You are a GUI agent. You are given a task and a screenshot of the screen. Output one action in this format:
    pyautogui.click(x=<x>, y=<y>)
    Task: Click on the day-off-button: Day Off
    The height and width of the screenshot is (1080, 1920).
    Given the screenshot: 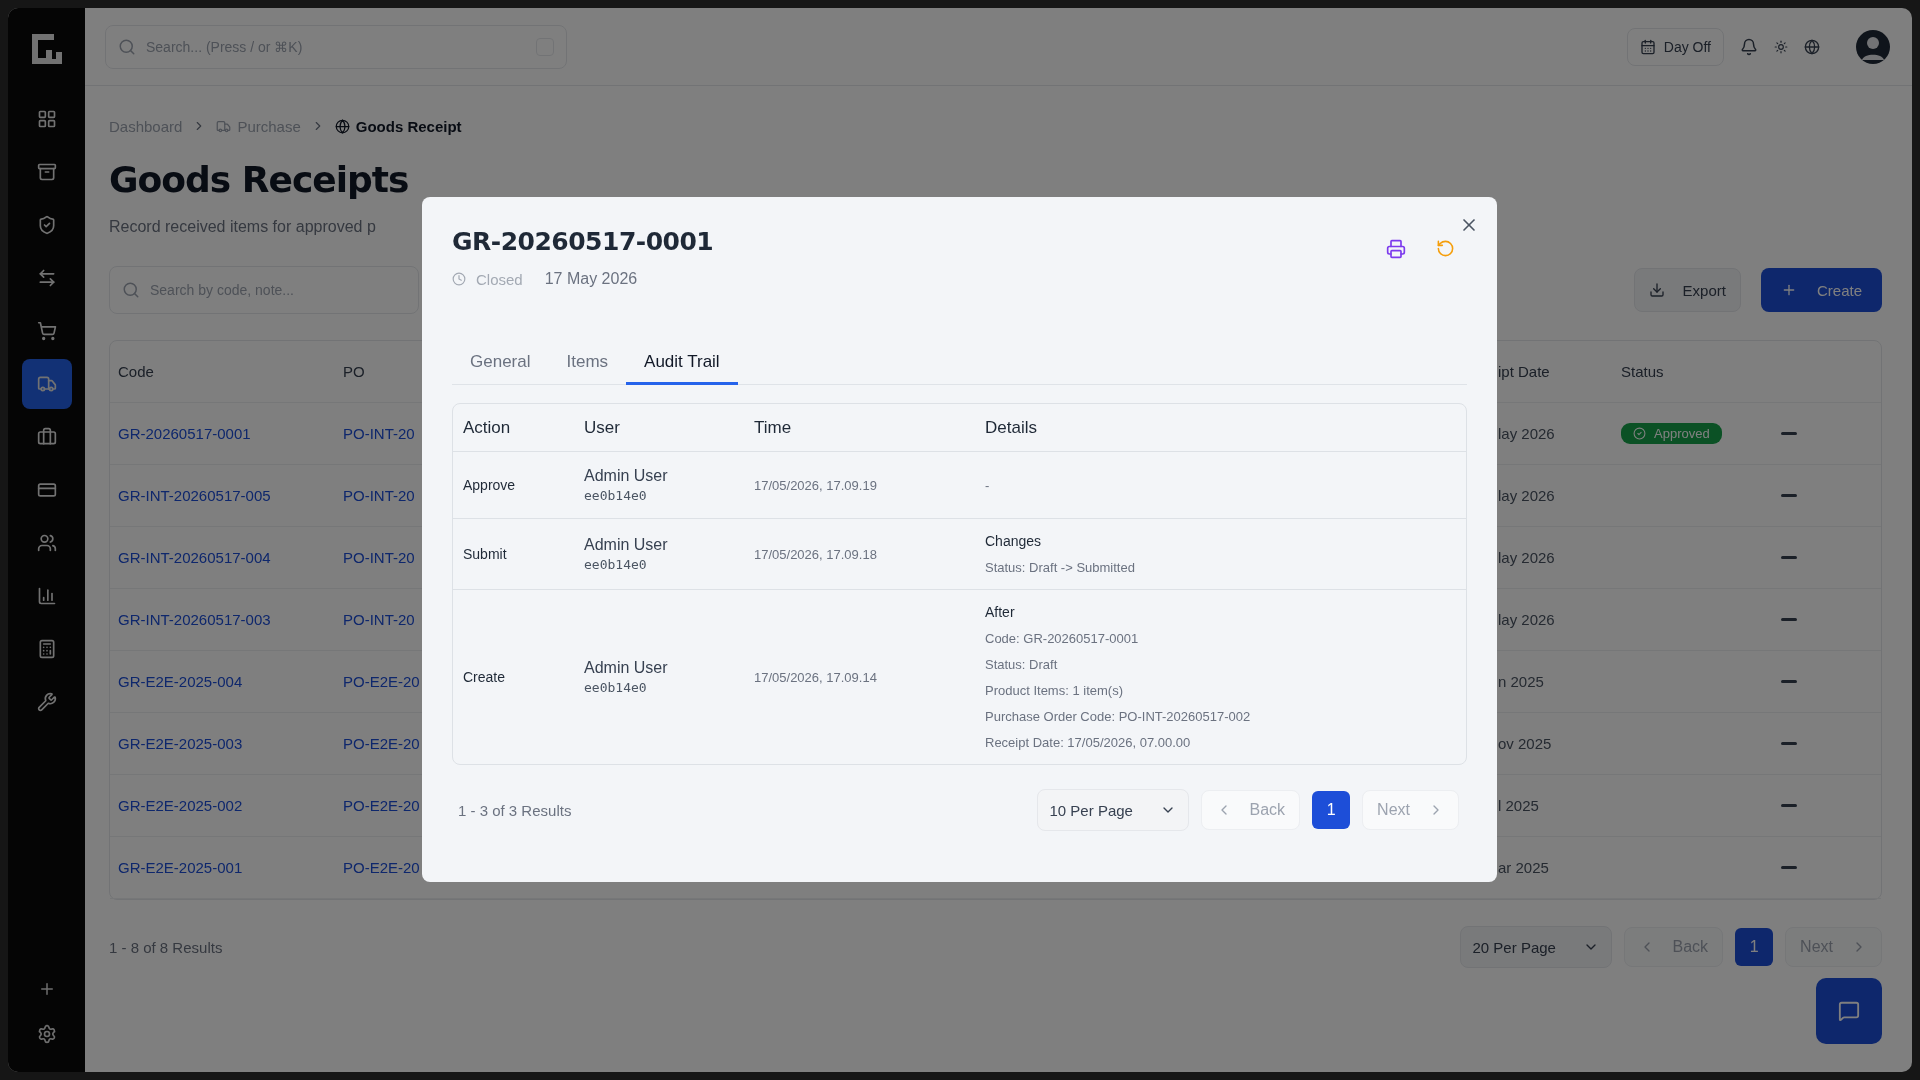 What is the action you would take?
    pyautogui.click(x=1675, y=46)
    